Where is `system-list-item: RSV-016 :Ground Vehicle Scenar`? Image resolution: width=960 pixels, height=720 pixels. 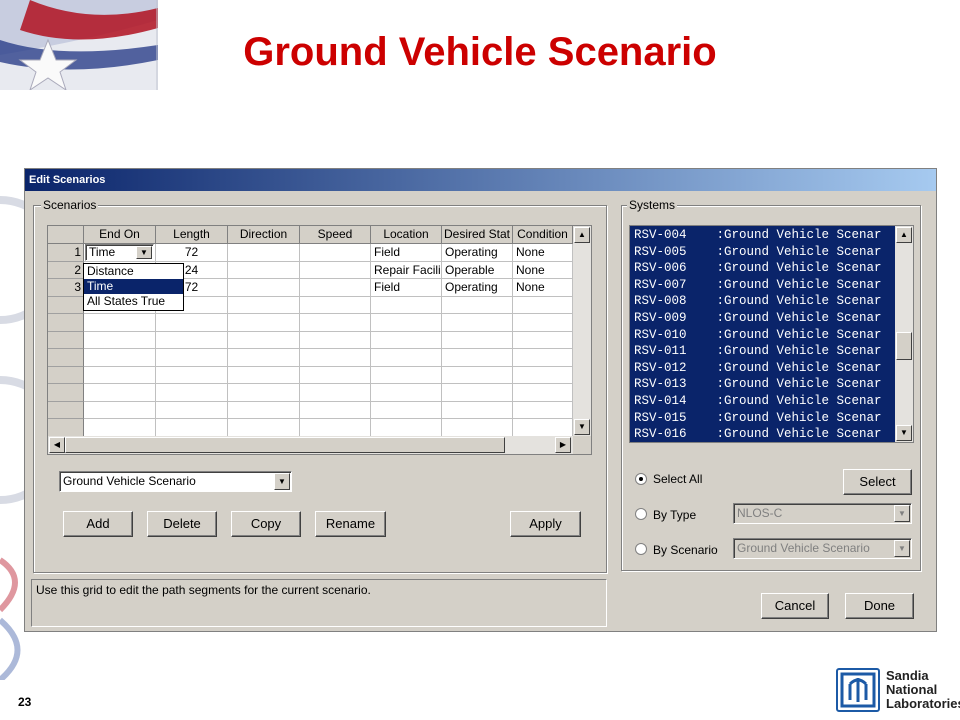
system-list-item: RSV-016 :Ground Vehicle Scenar is located at coordinates (758, 434).